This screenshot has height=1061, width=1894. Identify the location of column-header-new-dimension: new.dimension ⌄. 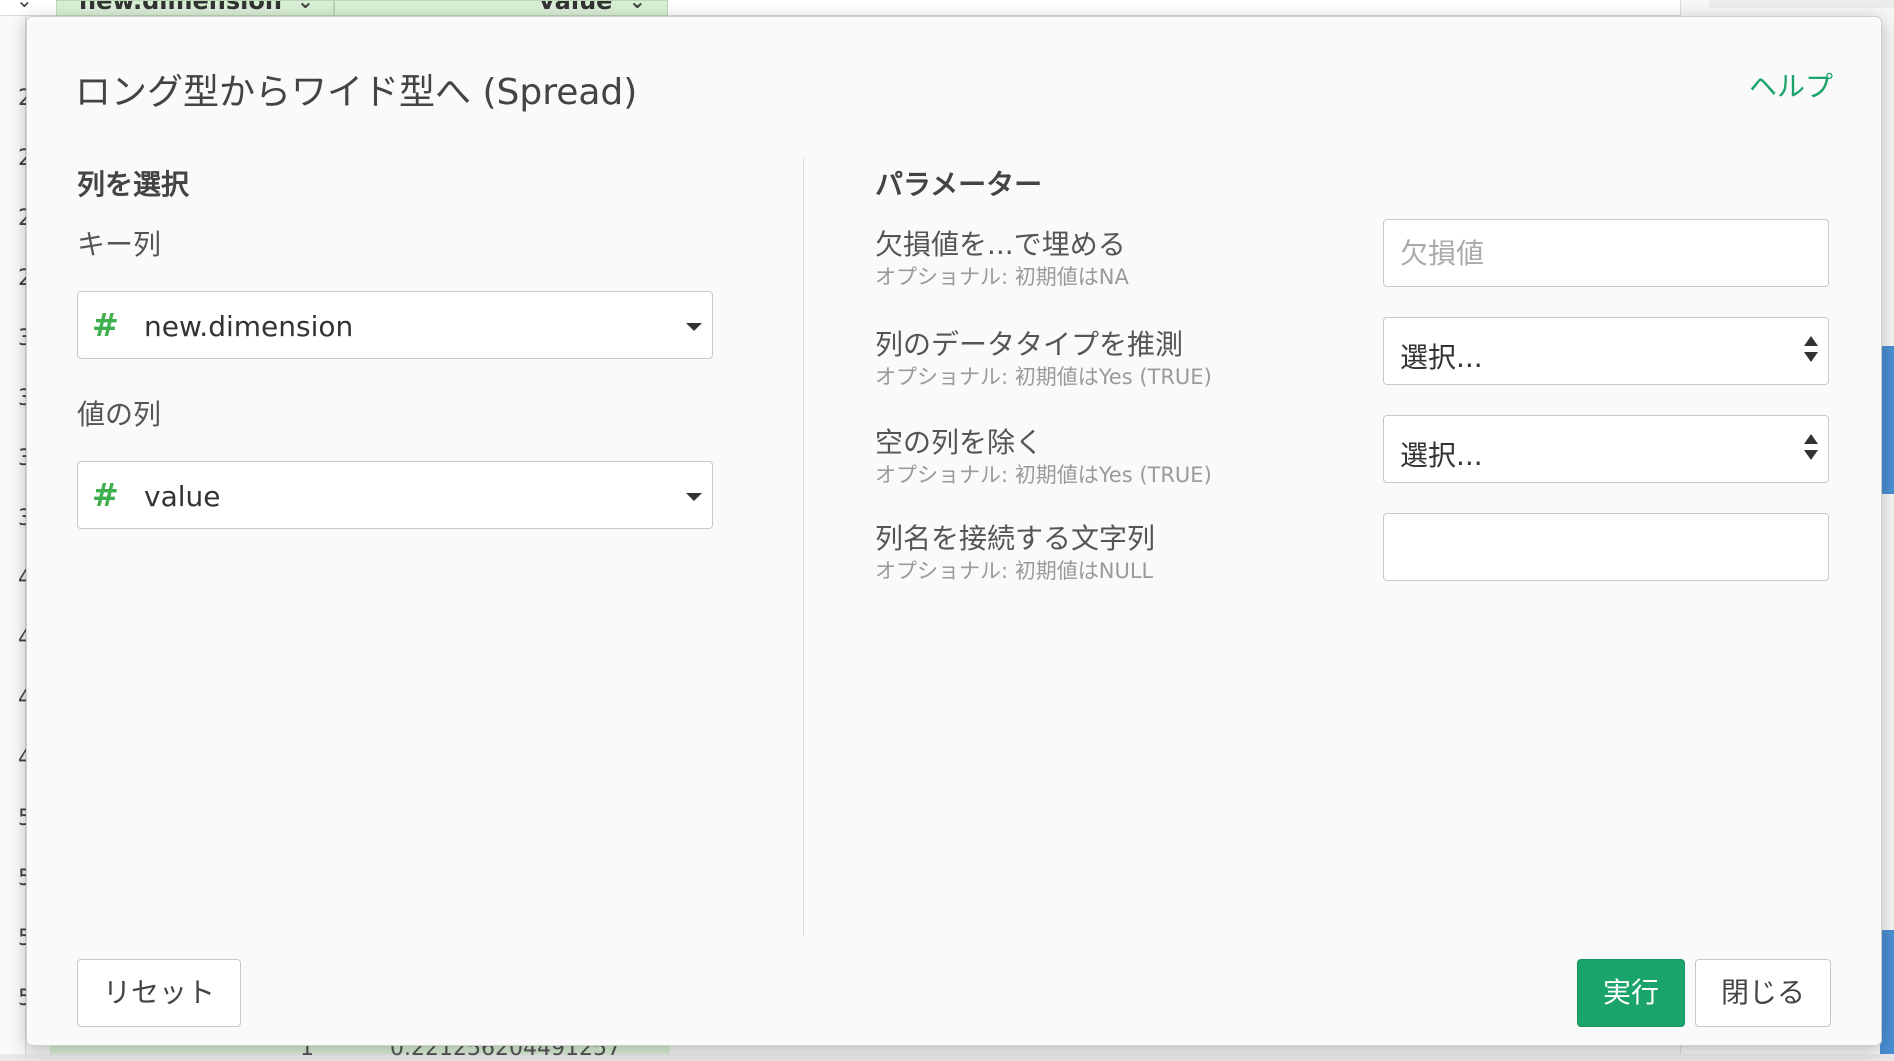
(195, 8).